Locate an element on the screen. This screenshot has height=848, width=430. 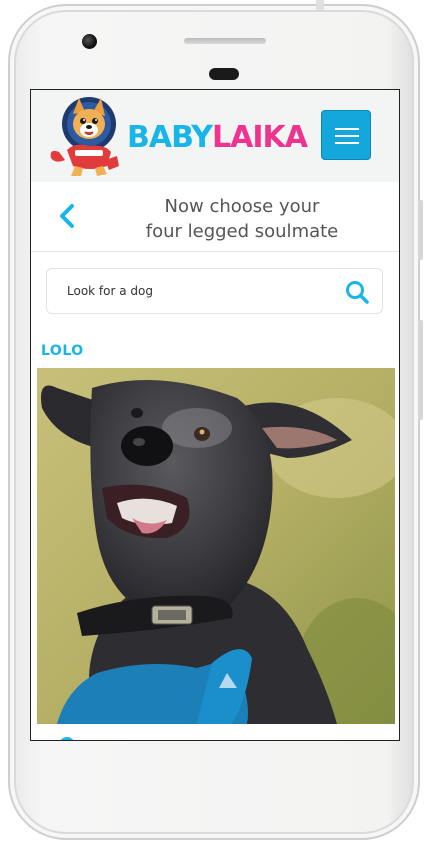
top-button is located at coordinates (320, 5).